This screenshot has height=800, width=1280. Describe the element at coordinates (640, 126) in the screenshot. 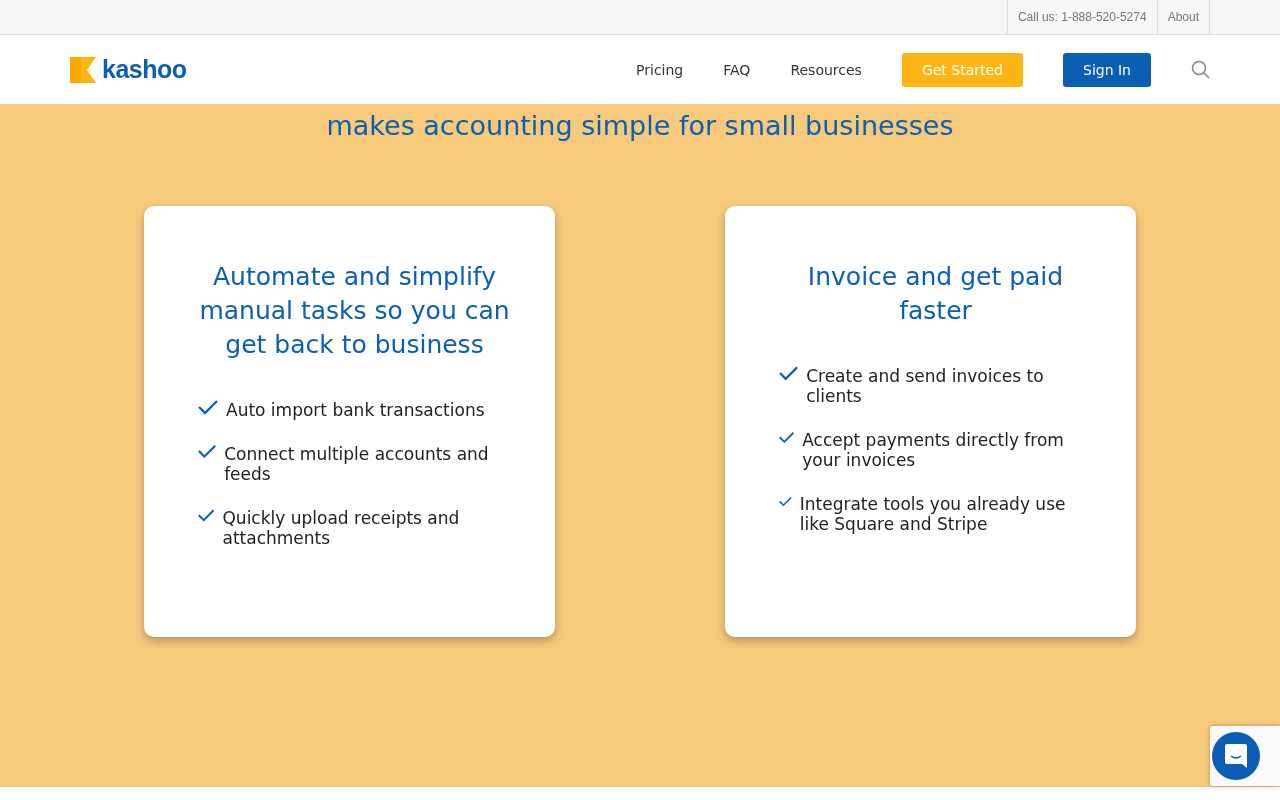

I see `headline: makes accounting simple for small businesses` at that location.